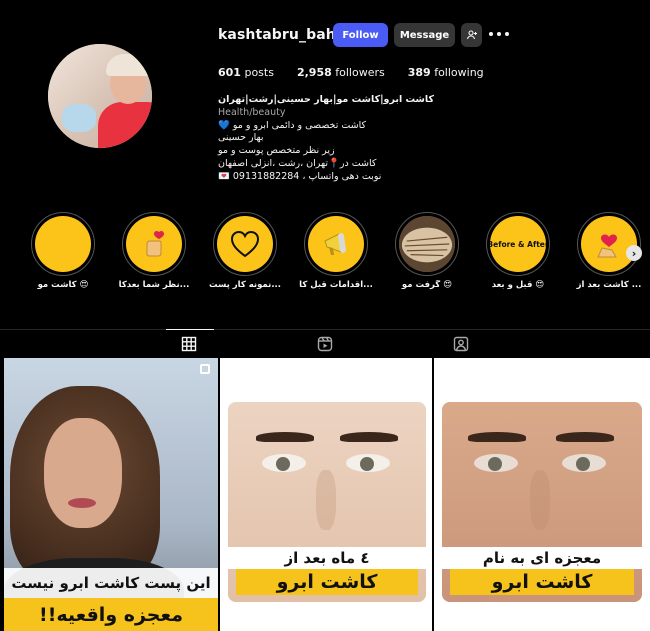  Describe the element at coordinates (229, 72) in the screenshot. I see `posts-count: 601` at that location.